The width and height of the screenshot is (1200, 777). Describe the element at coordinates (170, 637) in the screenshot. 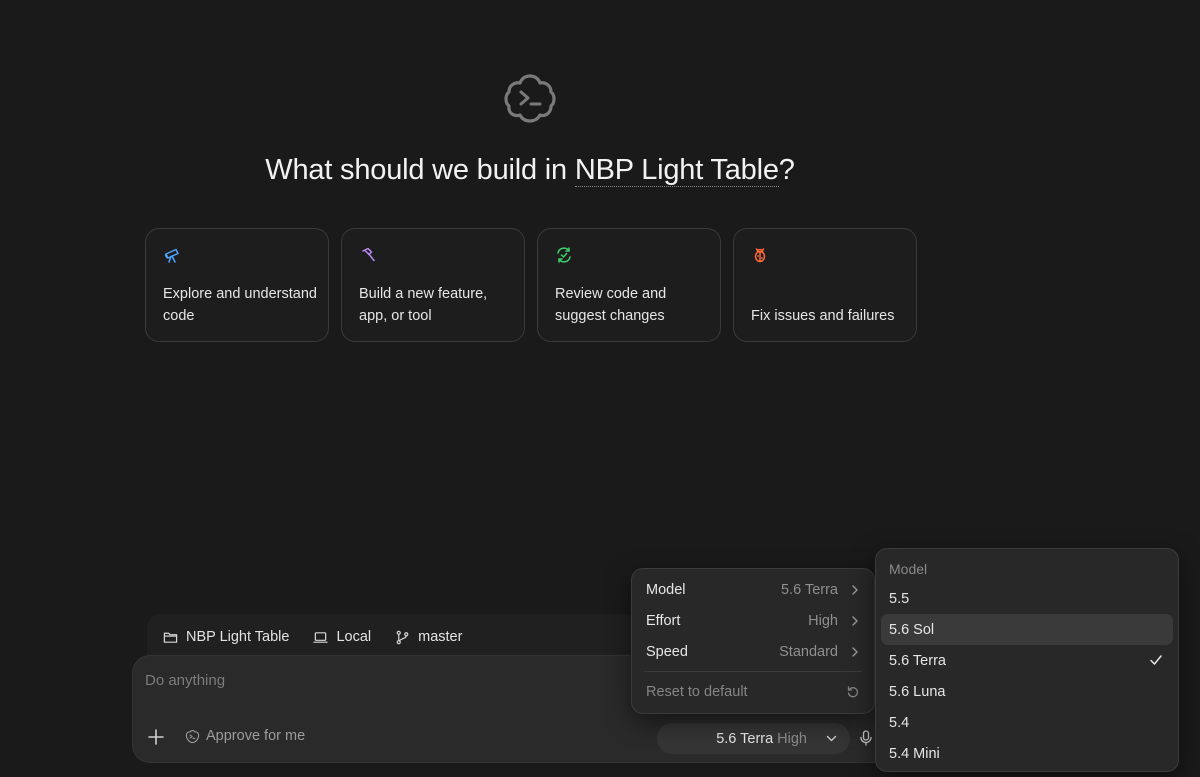

I see `folder-icon` at that location.